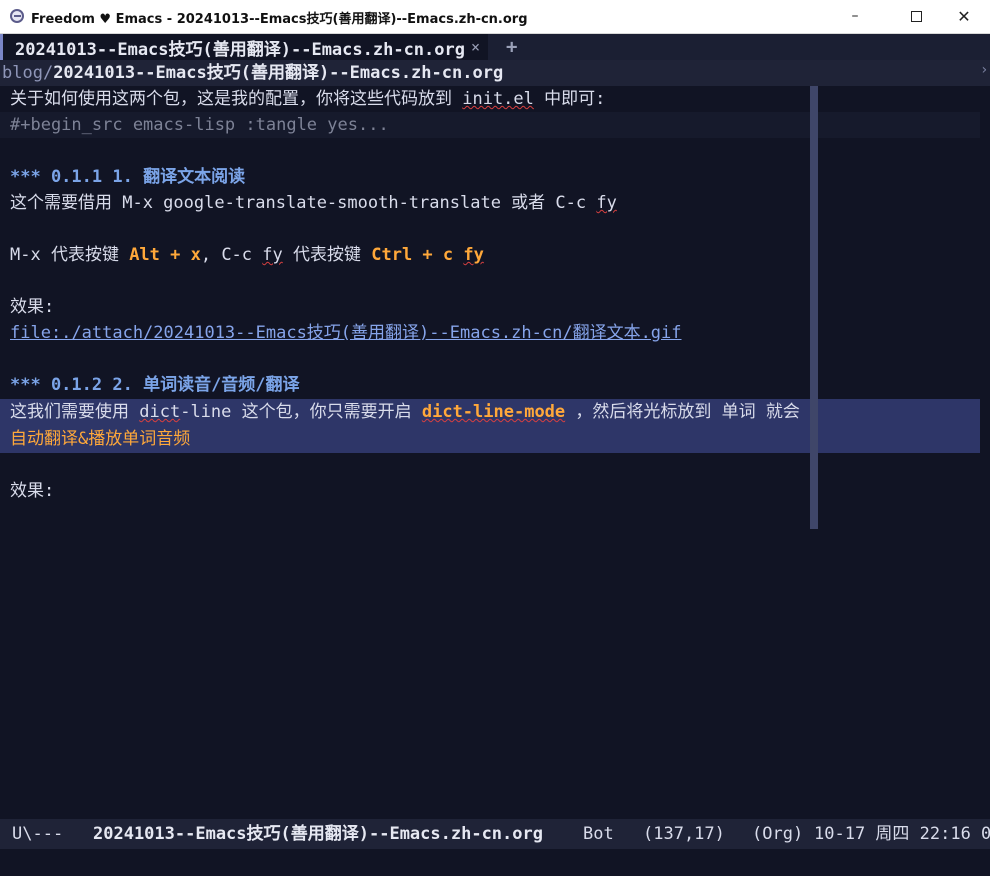 The image size is (990, 876). I want to click on maximize-icon, so click(916, 16).